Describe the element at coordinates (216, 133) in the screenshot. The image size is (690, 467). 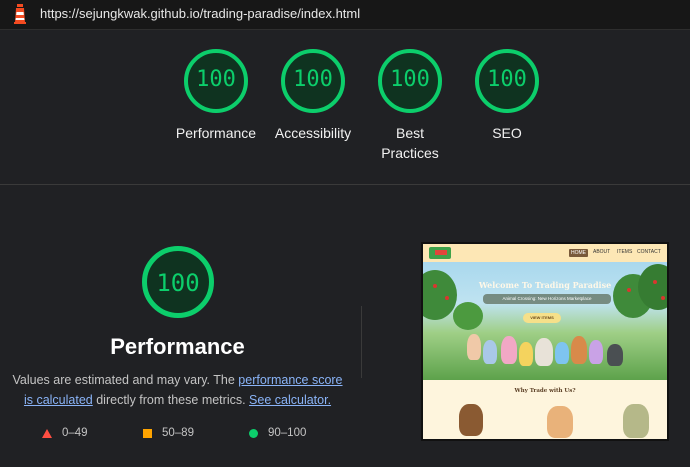
I see `gauge-label: Performance` at that location.